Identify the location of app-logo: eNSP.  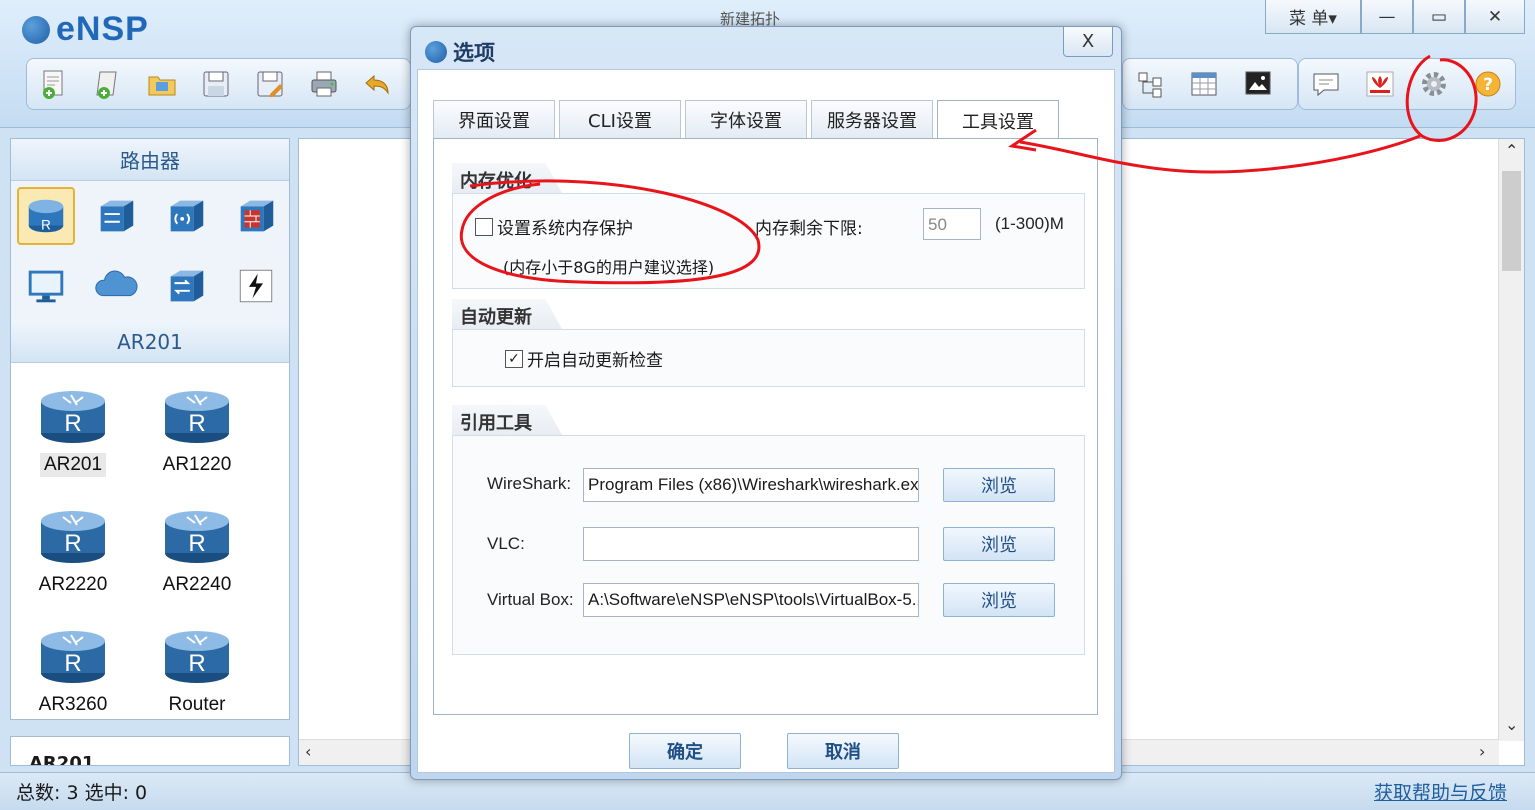
(85, 29).